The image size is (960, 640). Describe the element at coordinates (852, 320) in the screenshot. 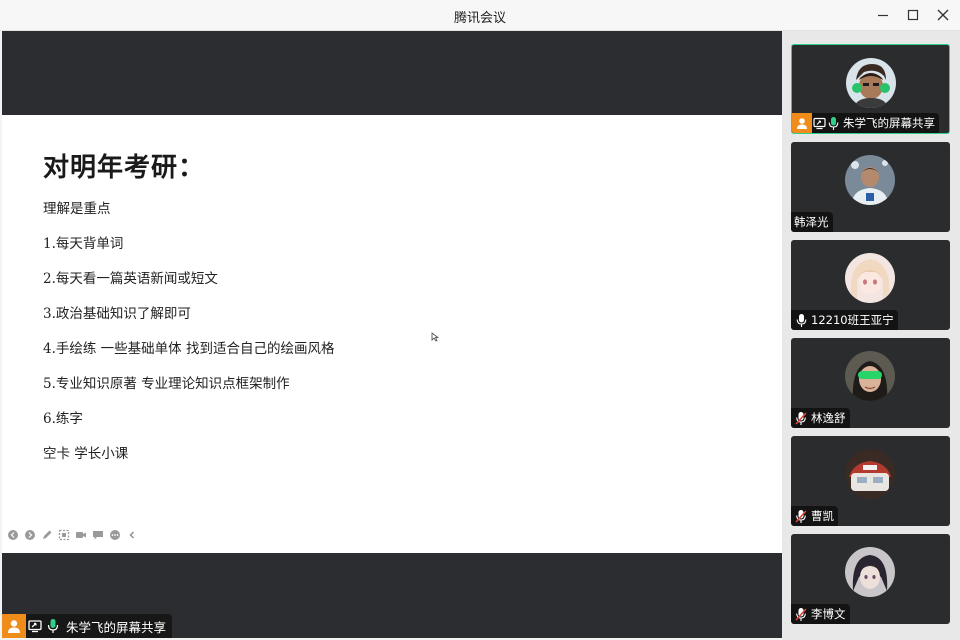

I see `participant-name: 12210班王亚宁` at that location.